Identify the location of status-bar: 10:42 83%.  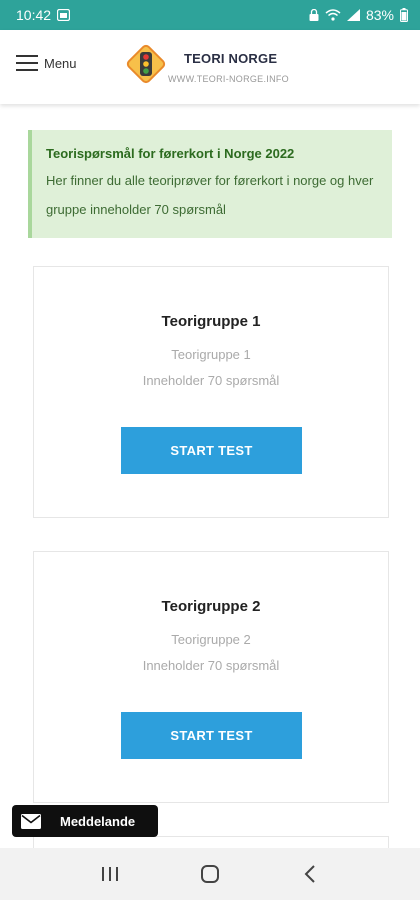
(210, 15).